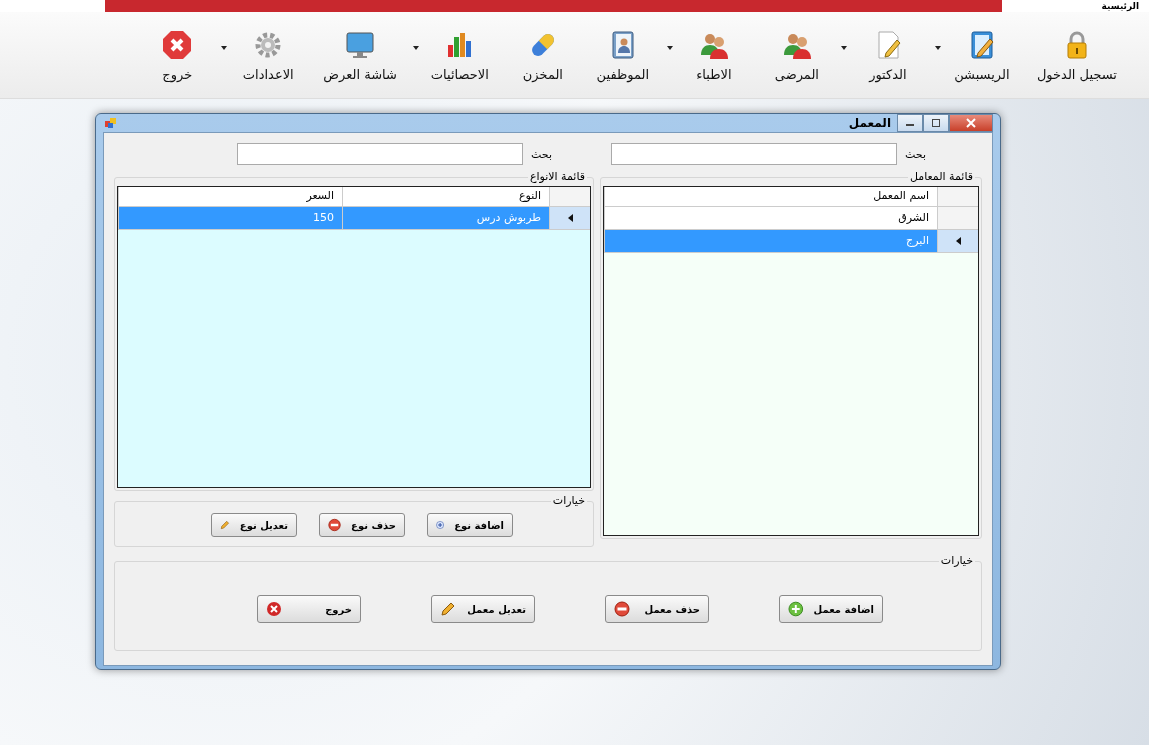  Describe the element at coordinates (796, 609) in the screenshot. I see `plus-icon` at that location.